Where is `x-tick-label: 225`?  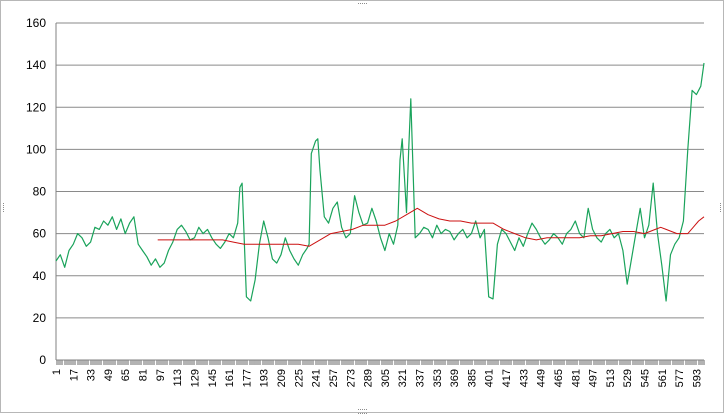
x-tick-label: 225 is located at coordinates (299, 378).